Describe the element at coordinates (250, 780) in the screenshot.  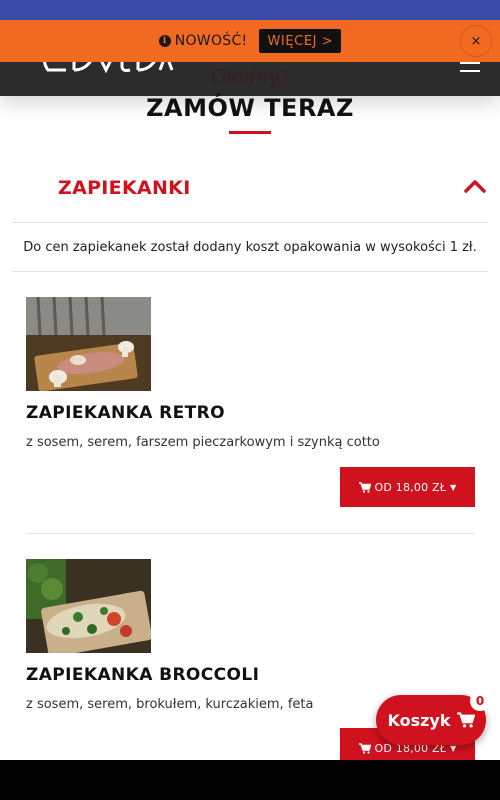
I see `system-navigation-bar` at that location.